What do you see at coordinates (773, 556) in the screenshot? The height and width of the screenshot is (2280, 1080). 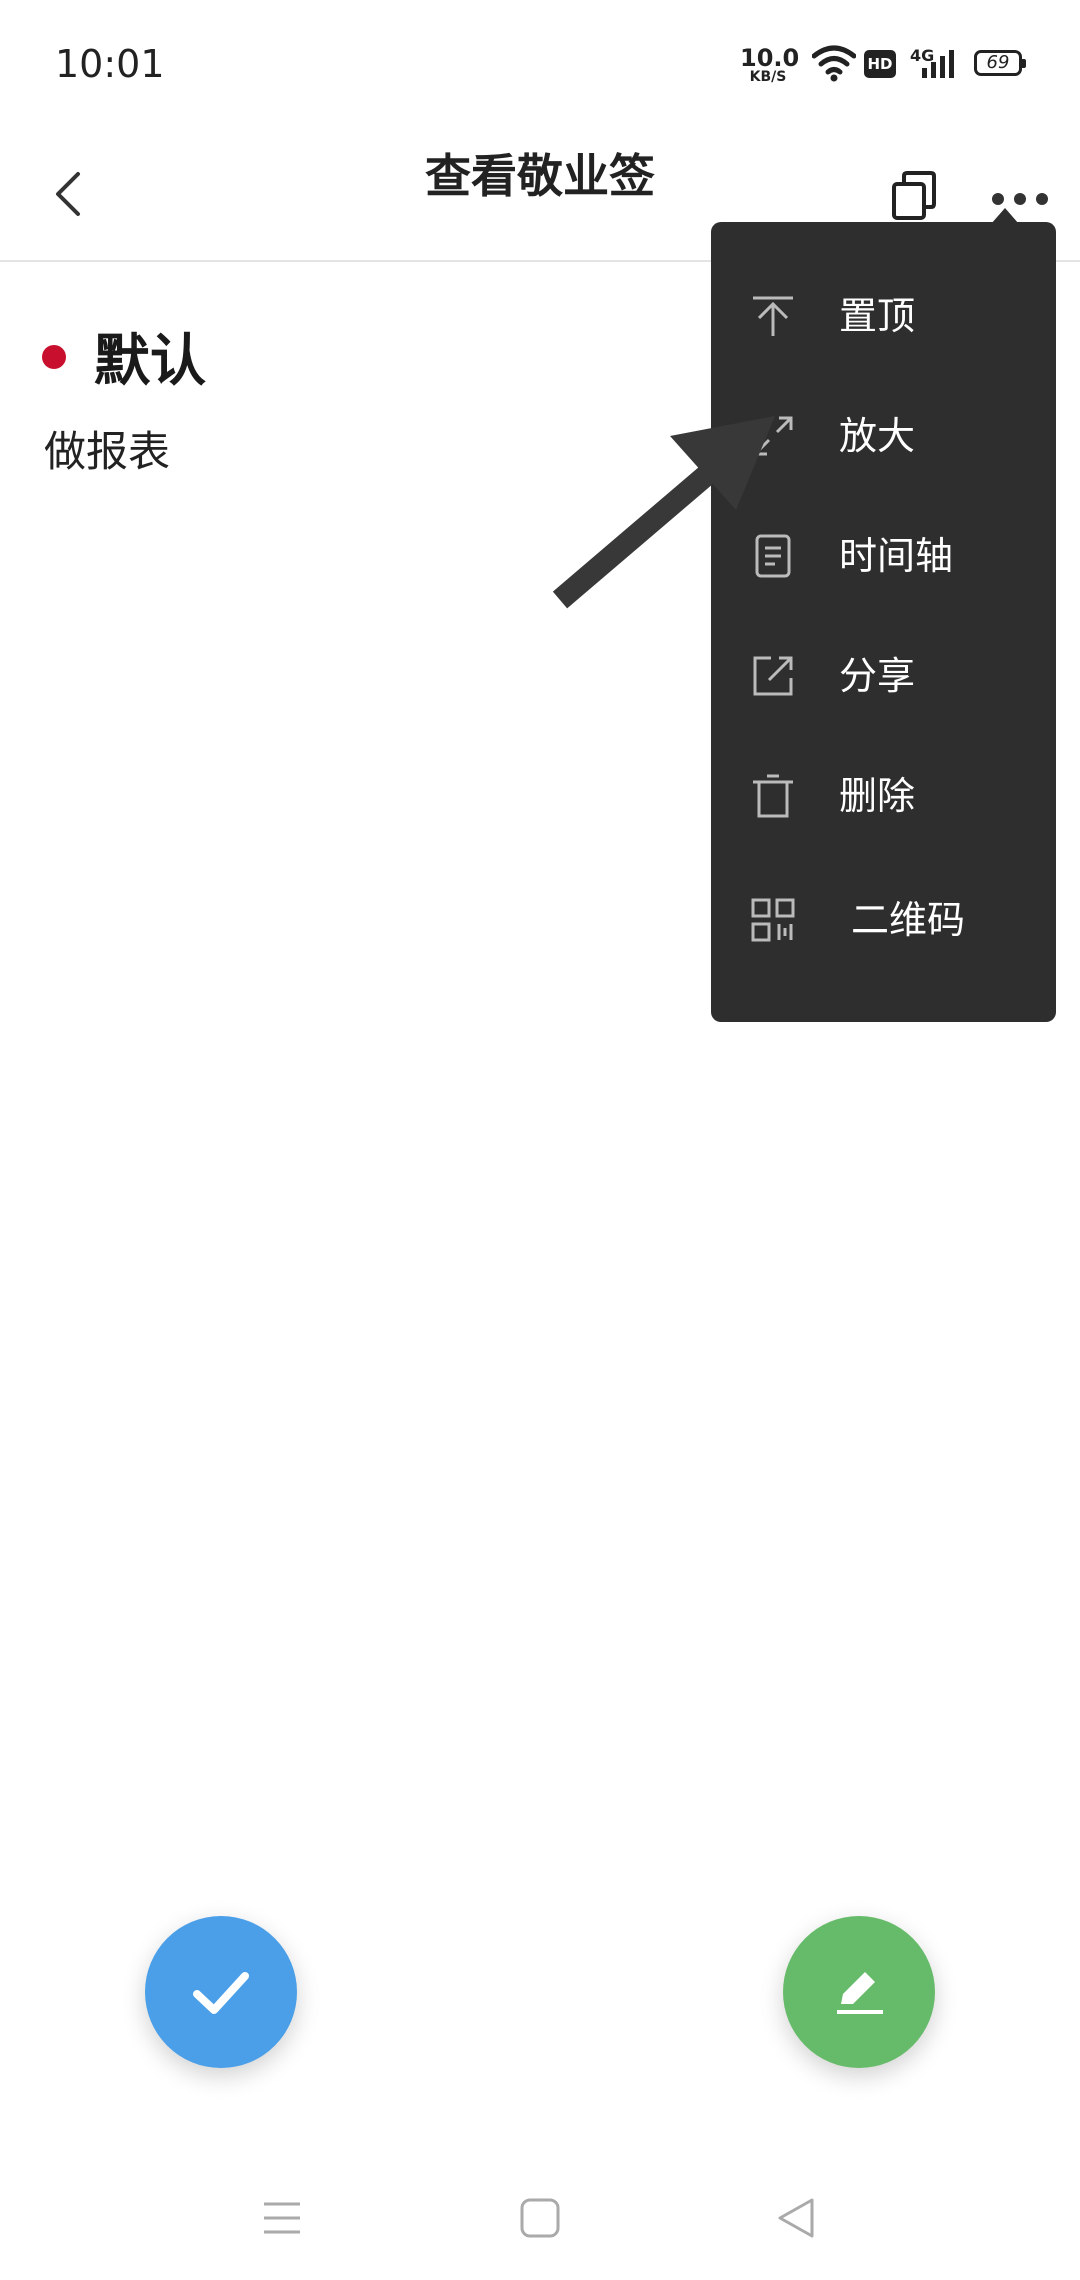 I see `timeline-icon` at bounding box center [773, 556].